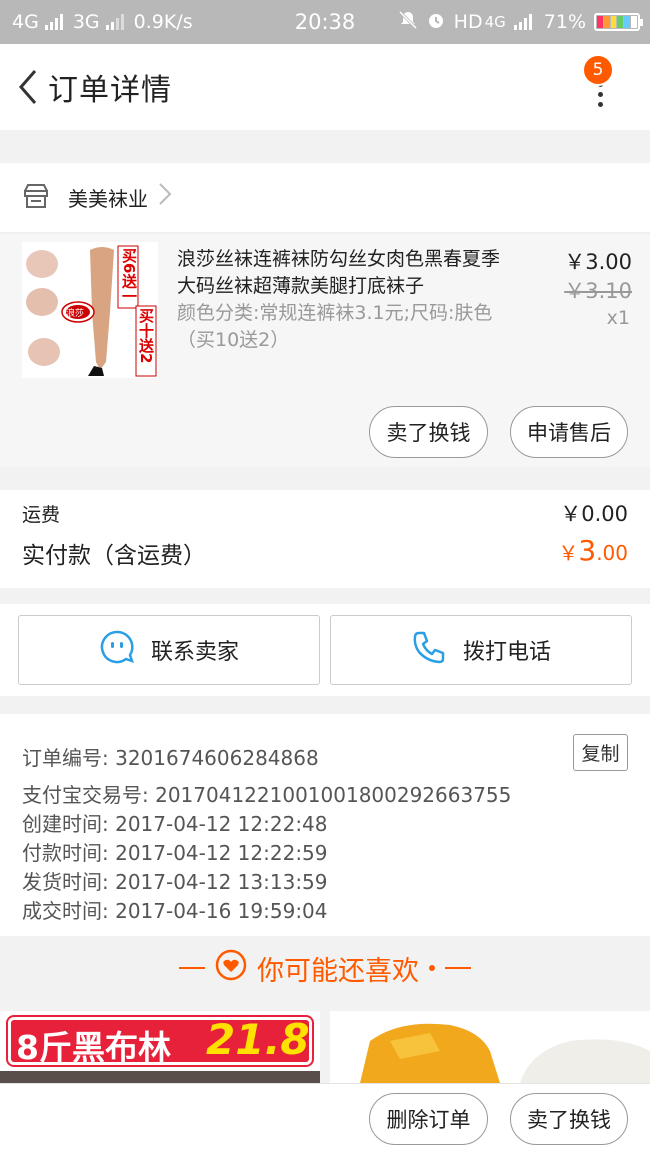 The image size is (650, 1155). Describe the element at coordinates (325, 22) in the screenshot. I see `status-bar: 4G 3G 0.9K/s 20:38 HD 4G 71%` at that location.